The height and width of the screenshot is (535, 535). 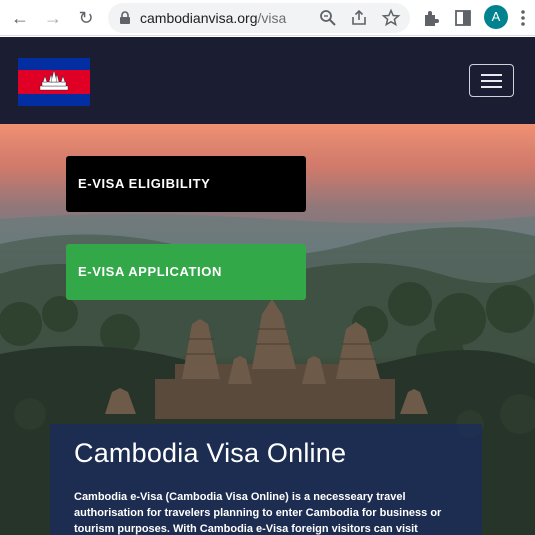 I want to click on reload-icon: ↻, so click(x=86, y=18).